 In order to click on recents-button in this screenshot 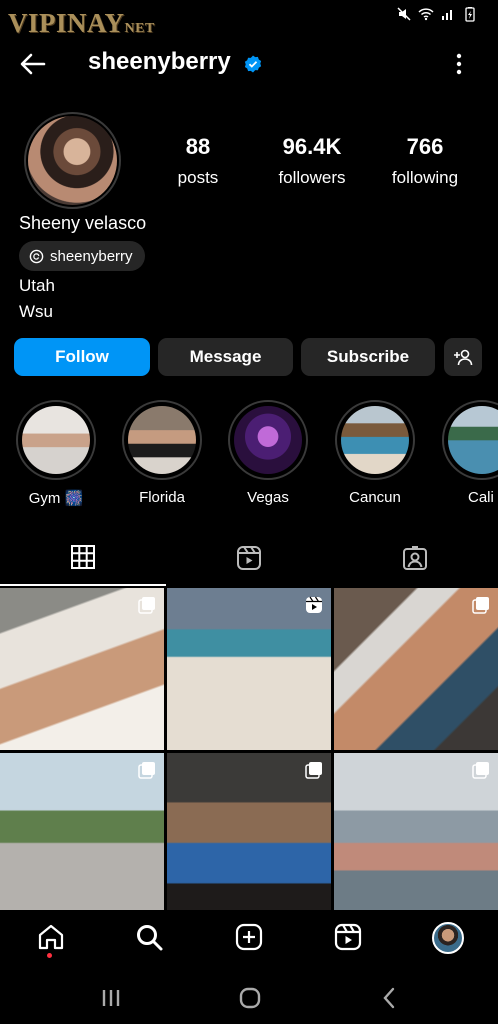, I will do `click(111, 1000)`.